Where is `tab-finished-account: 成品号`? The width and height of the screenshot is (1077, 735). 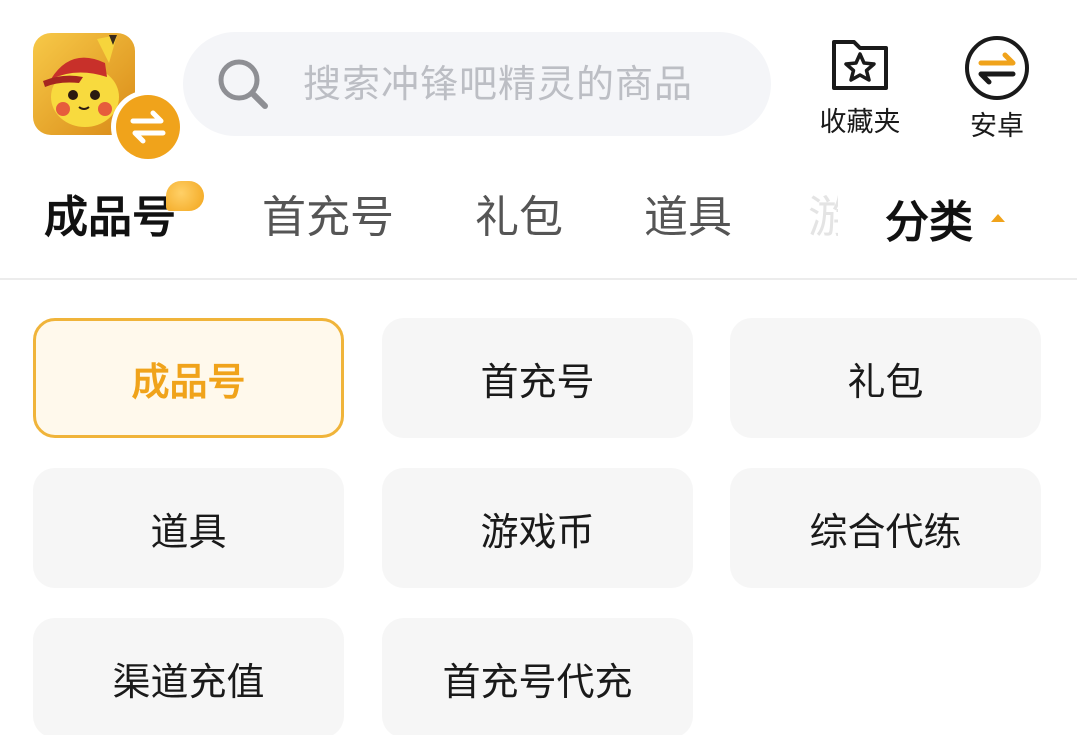
tab-finished-account: 成品号 is located at coordinates (110, 218).